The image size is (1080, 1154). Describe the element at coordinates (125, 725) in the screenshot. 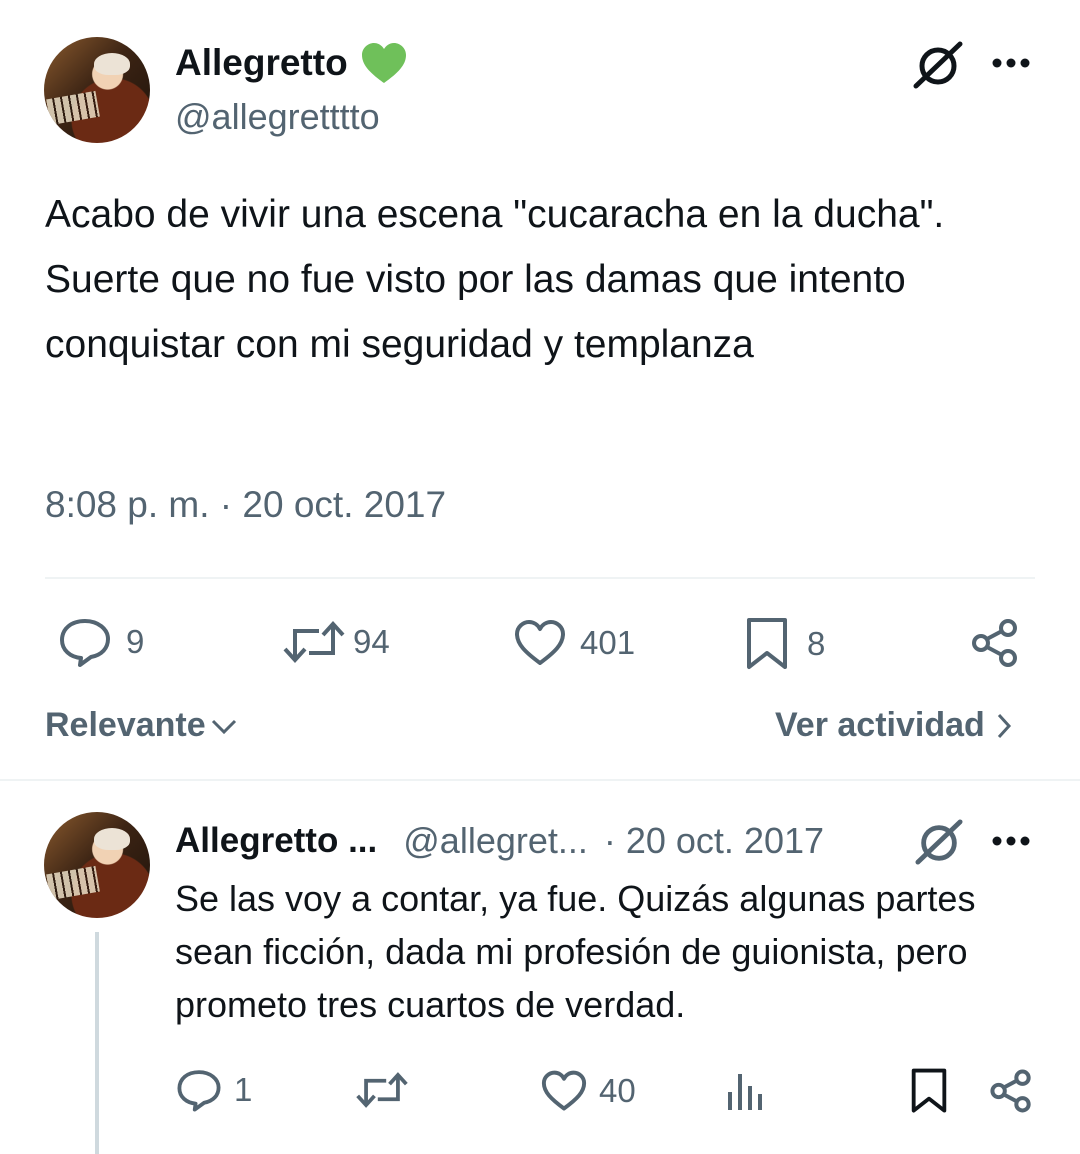

I see `sort-label: Relevante` at that location.